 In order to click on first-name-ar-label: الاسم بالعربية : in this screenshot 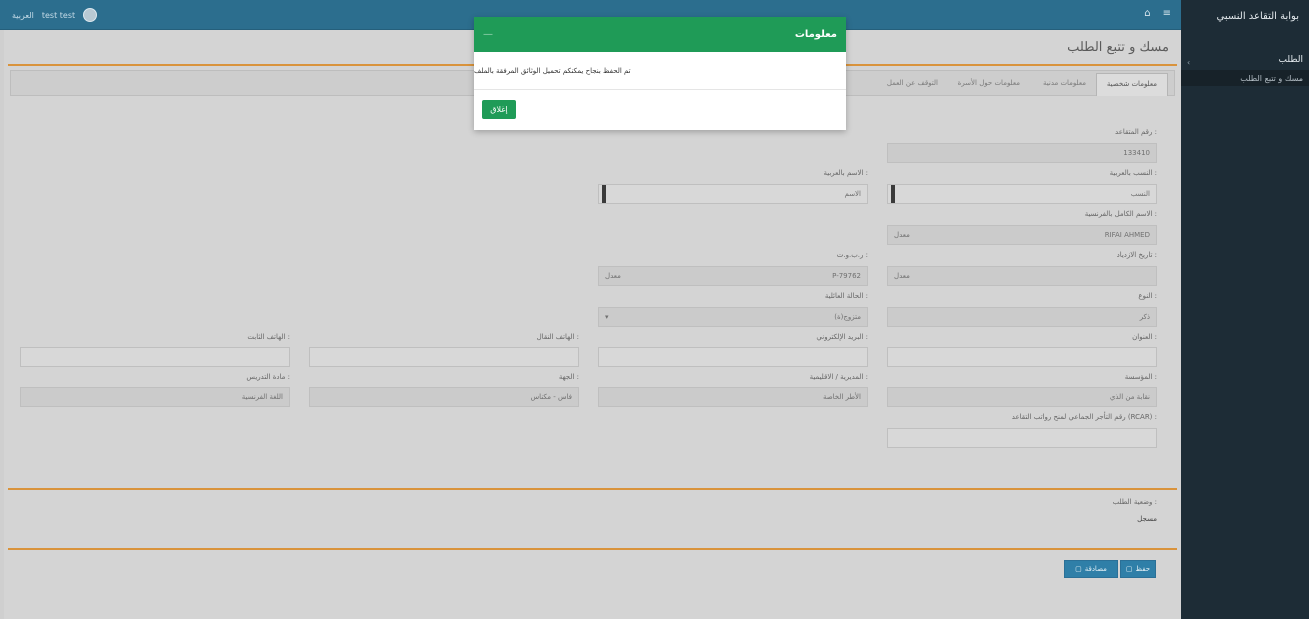, I will do `click(845, 173)`.